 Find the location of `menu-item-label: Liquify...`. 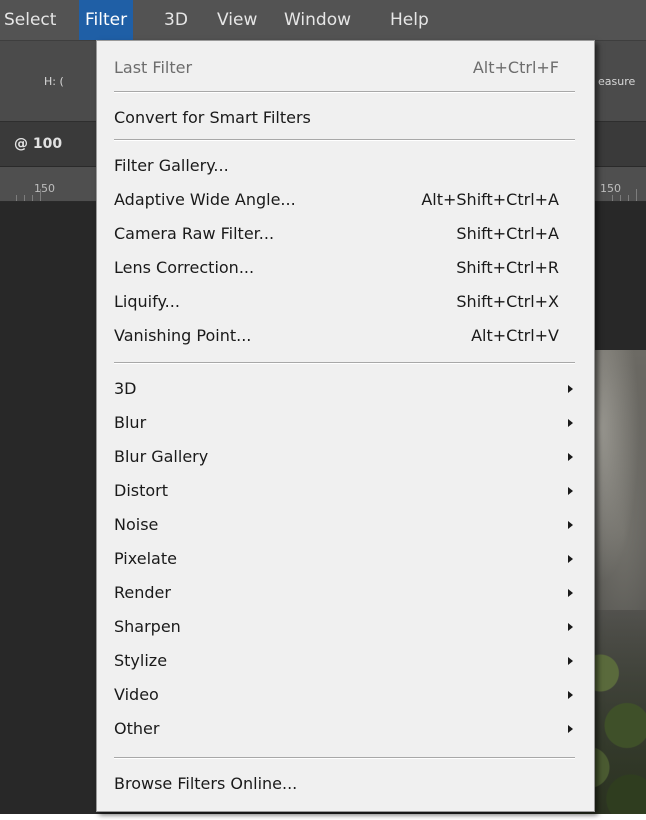

menu-item-label: Liquify... is located at coordinates (147, 301).